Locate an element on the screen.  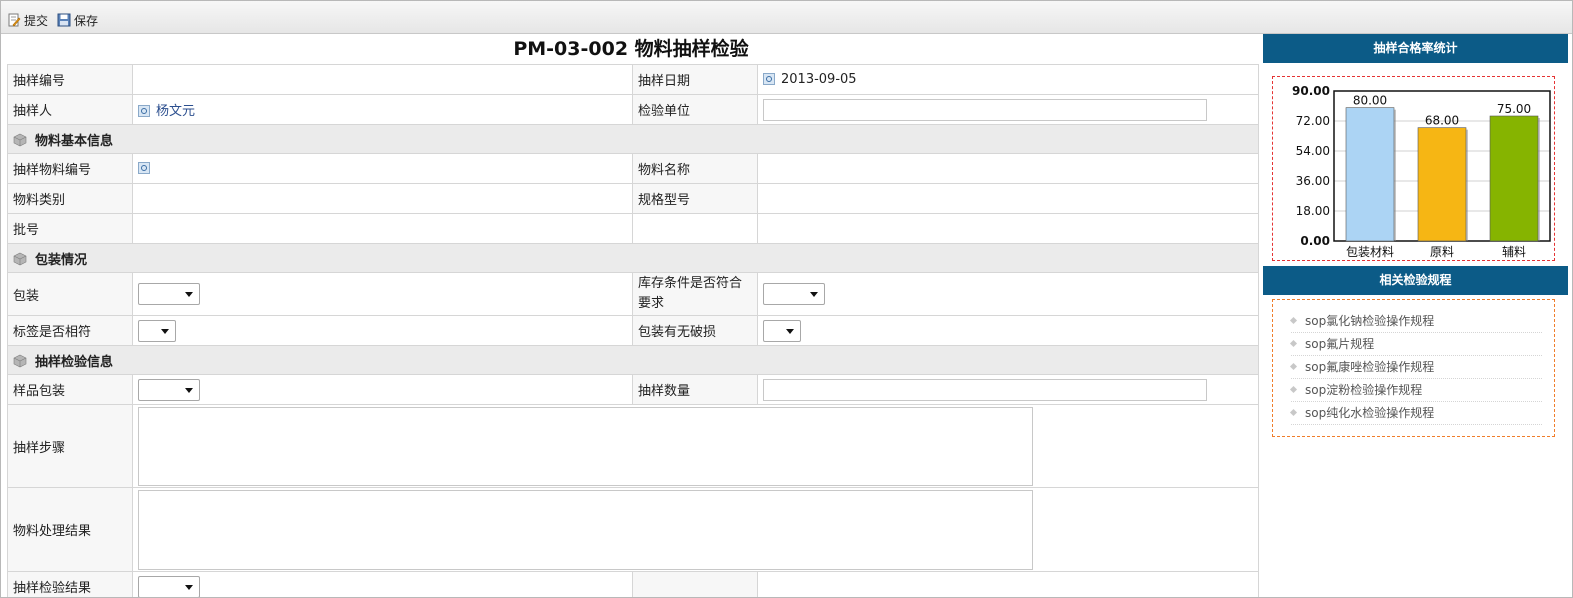
y-tick-label: 18.00 is located at coordinates (1313, 211).